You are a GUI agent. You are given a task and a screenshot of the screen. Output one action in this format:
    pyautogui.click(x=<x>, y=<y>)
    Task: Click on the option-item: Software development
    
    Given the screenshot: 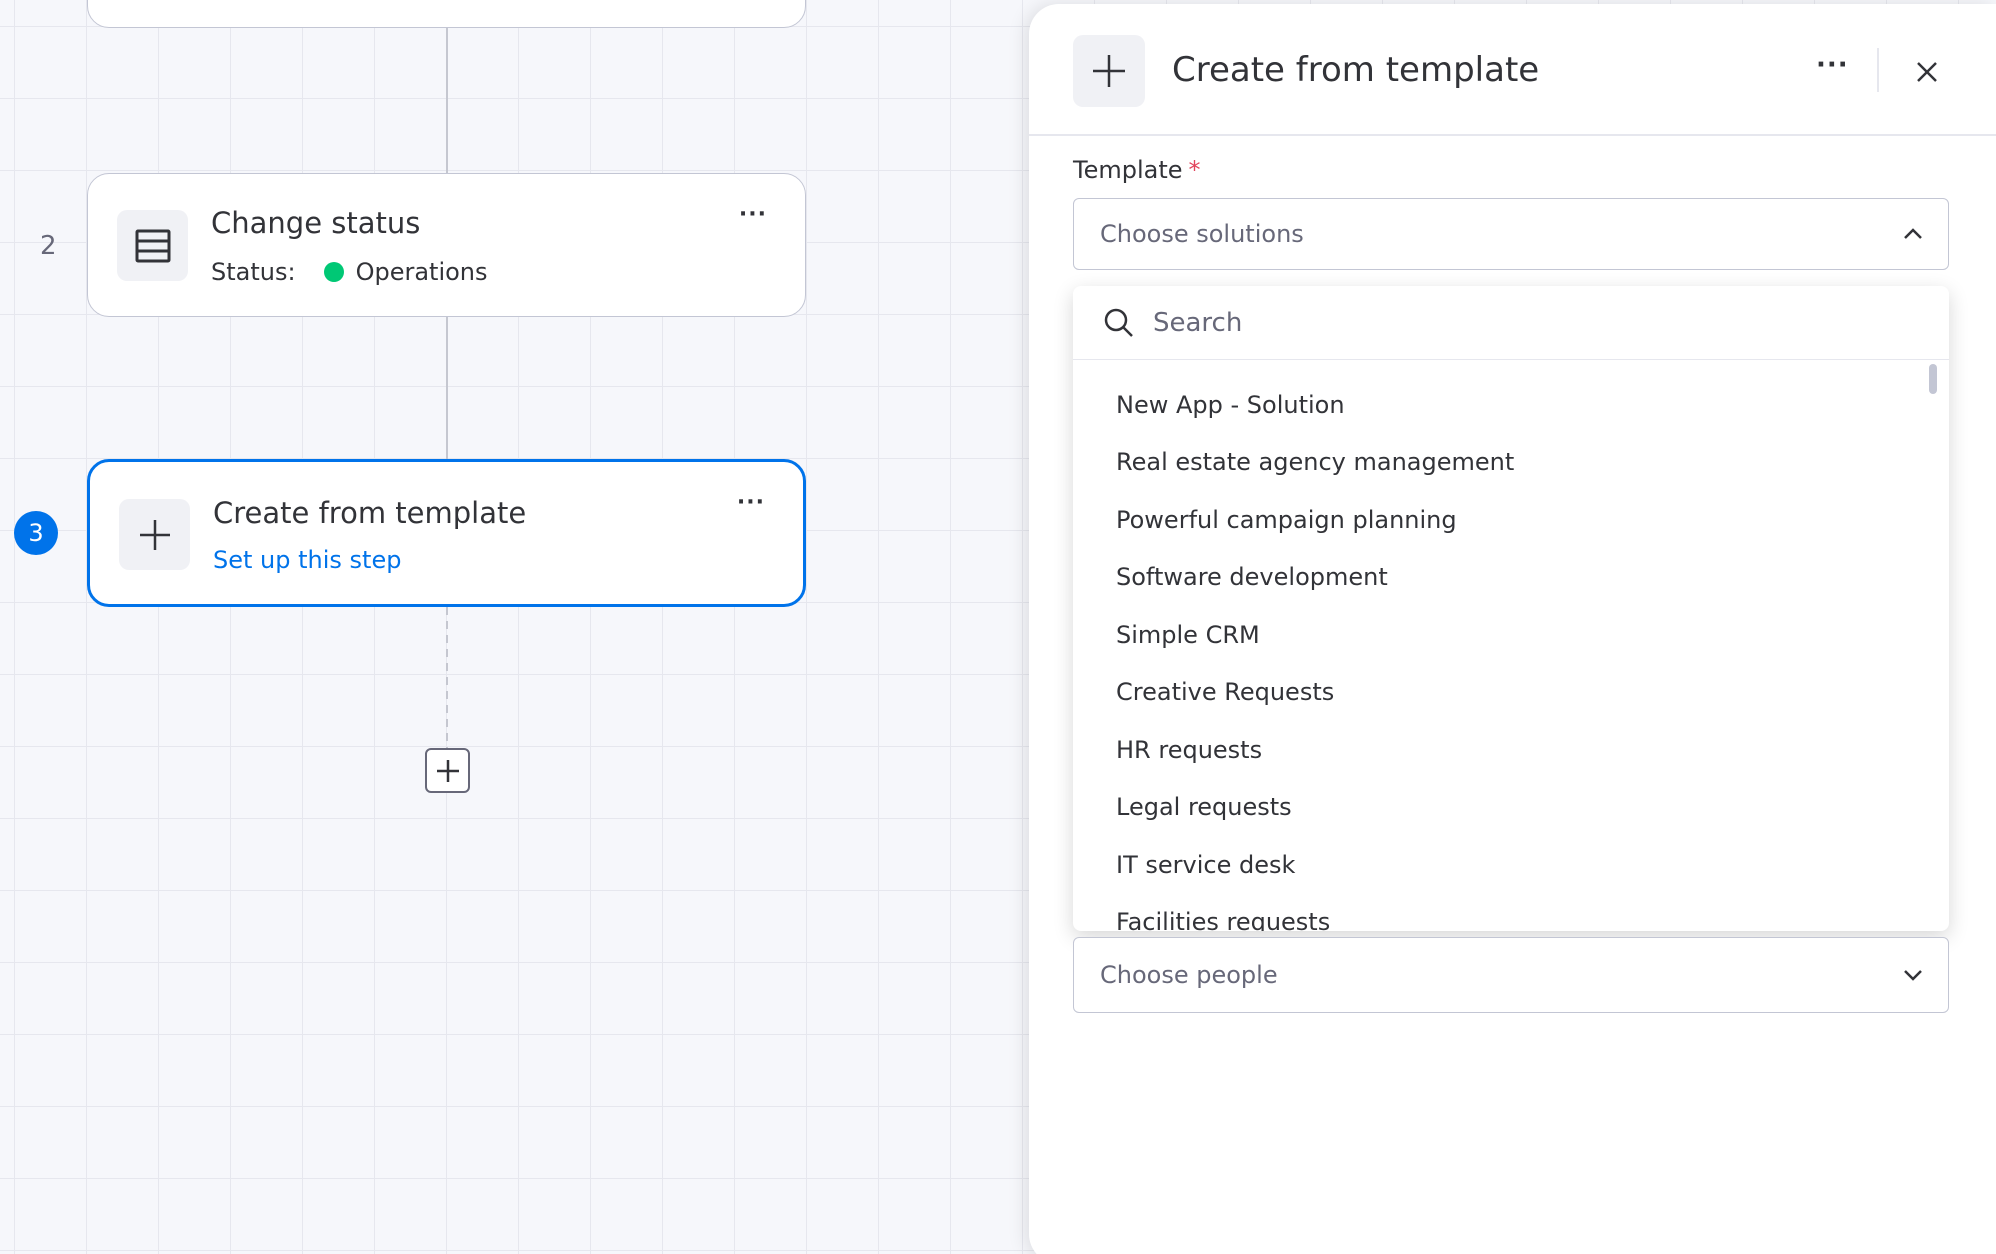 What is the action you would take?
    pyautogui.click(x=1511, y=578)
    